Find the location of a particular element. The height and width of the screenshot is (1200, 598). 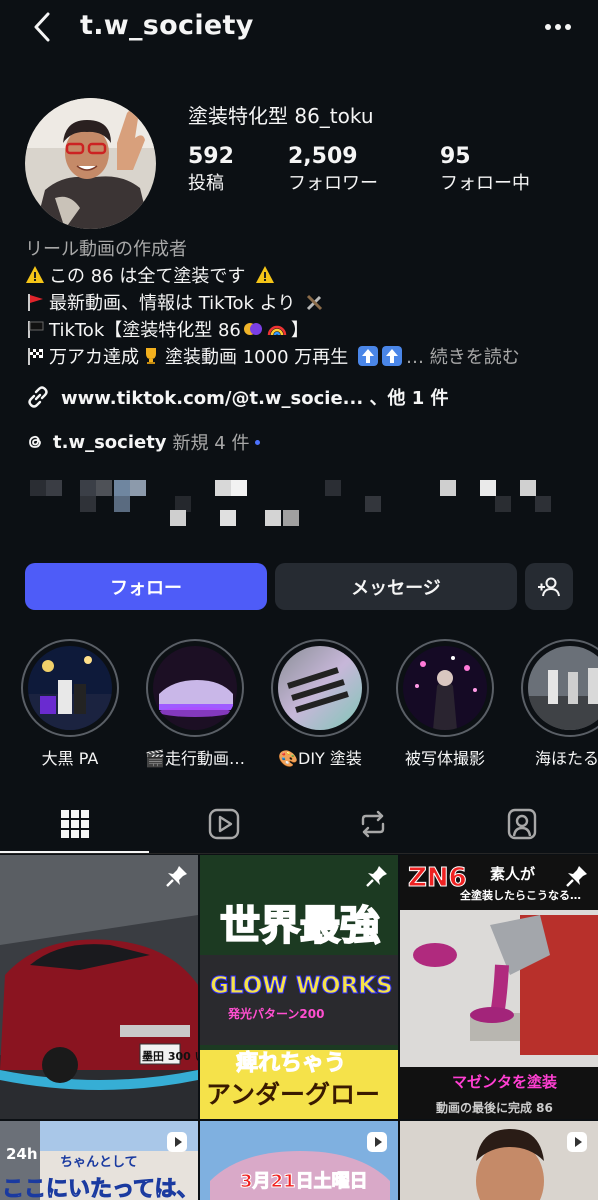

new-dot is located at coordinates (258, 442).